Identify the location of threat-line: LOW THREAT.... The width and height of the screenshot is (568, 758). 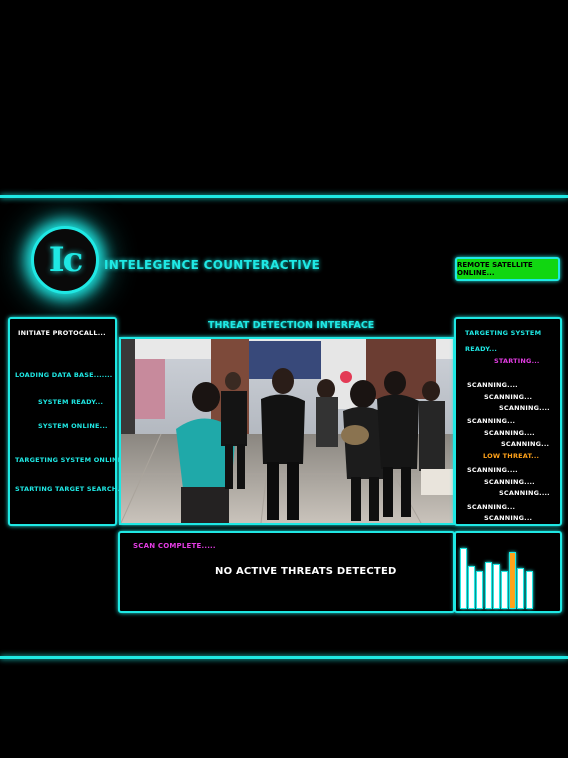
(511, 456).